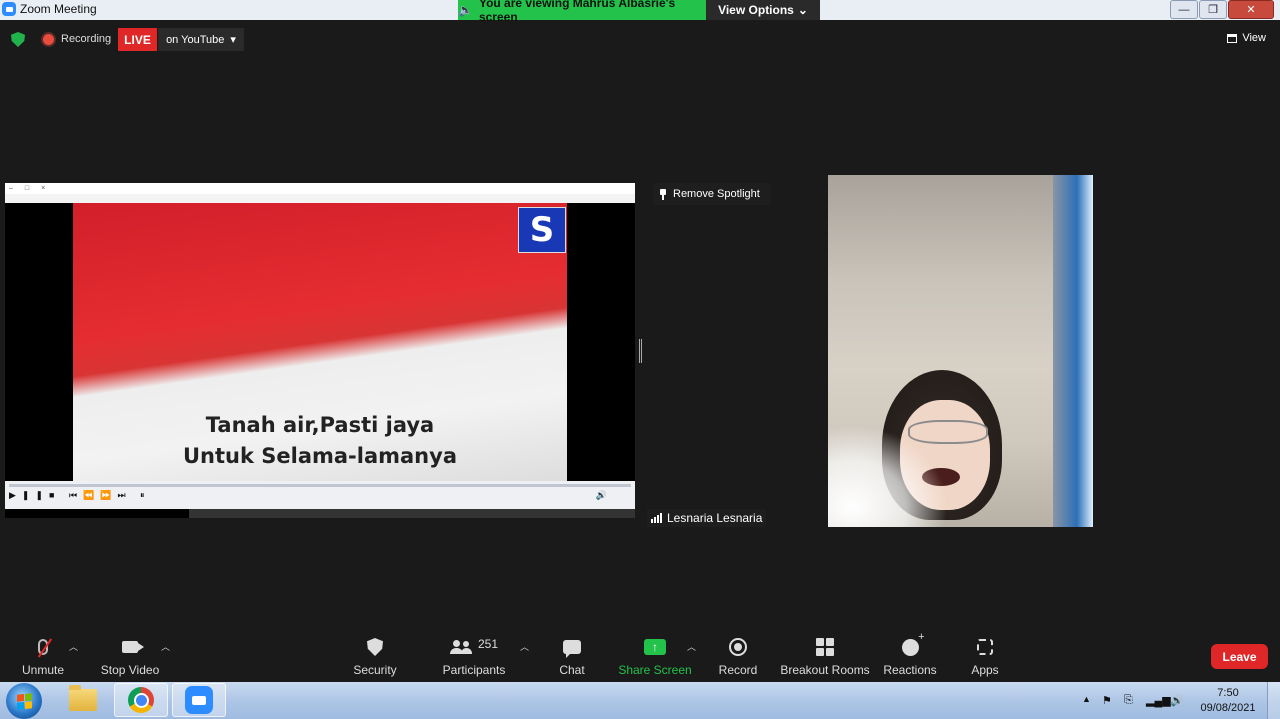 The height and width of the screenshot is (719, 1280). Describe the element at coordinates (1213, 9) in the screenshot. I see `restore-button: ❐` at that location.